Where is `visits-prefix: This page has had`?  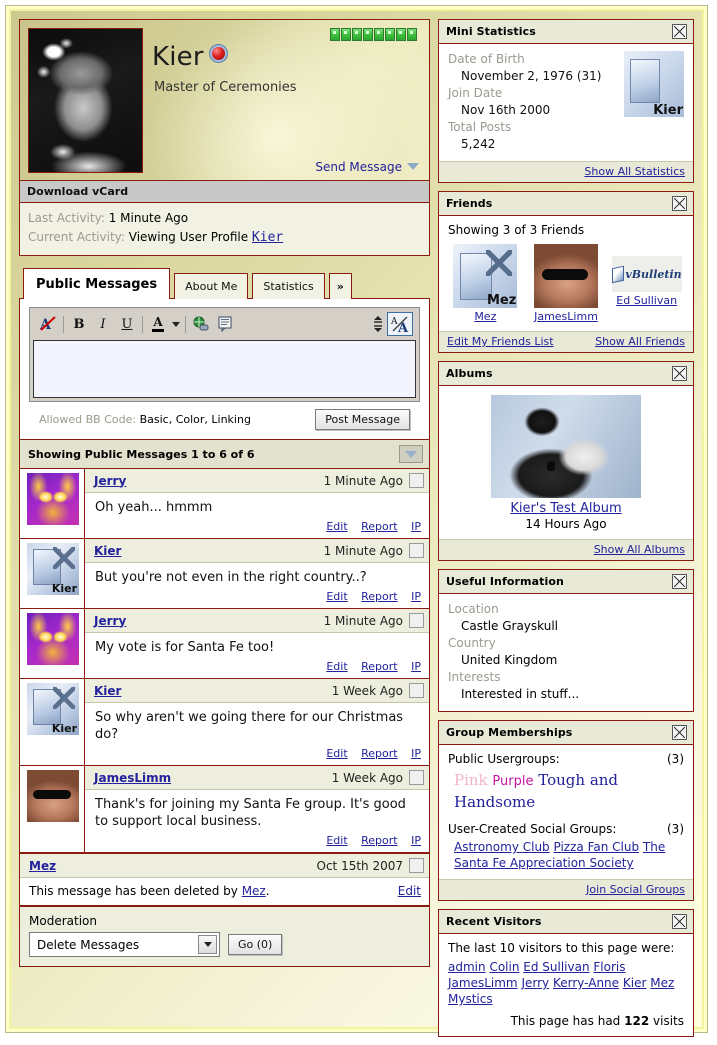
visits-prefix: This page has had is located at coordinates (565, 1021).